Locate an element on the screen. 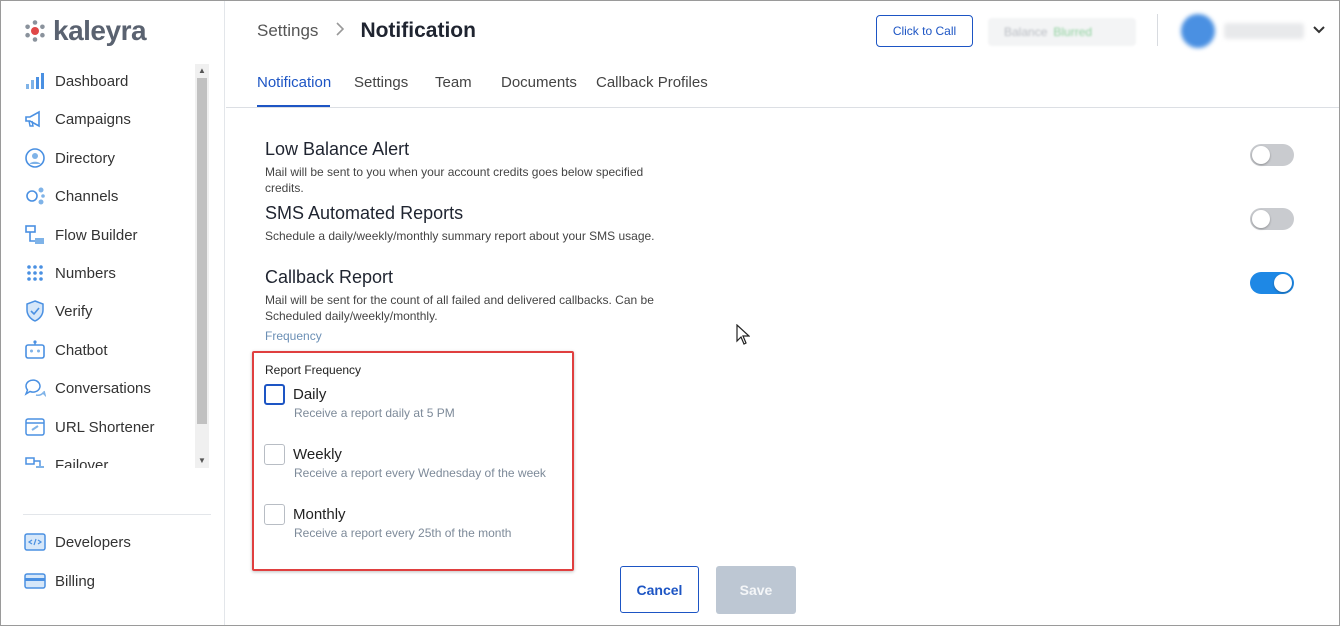 The image size is (1340, 626). link-icon is located at coordinates (35, 427).